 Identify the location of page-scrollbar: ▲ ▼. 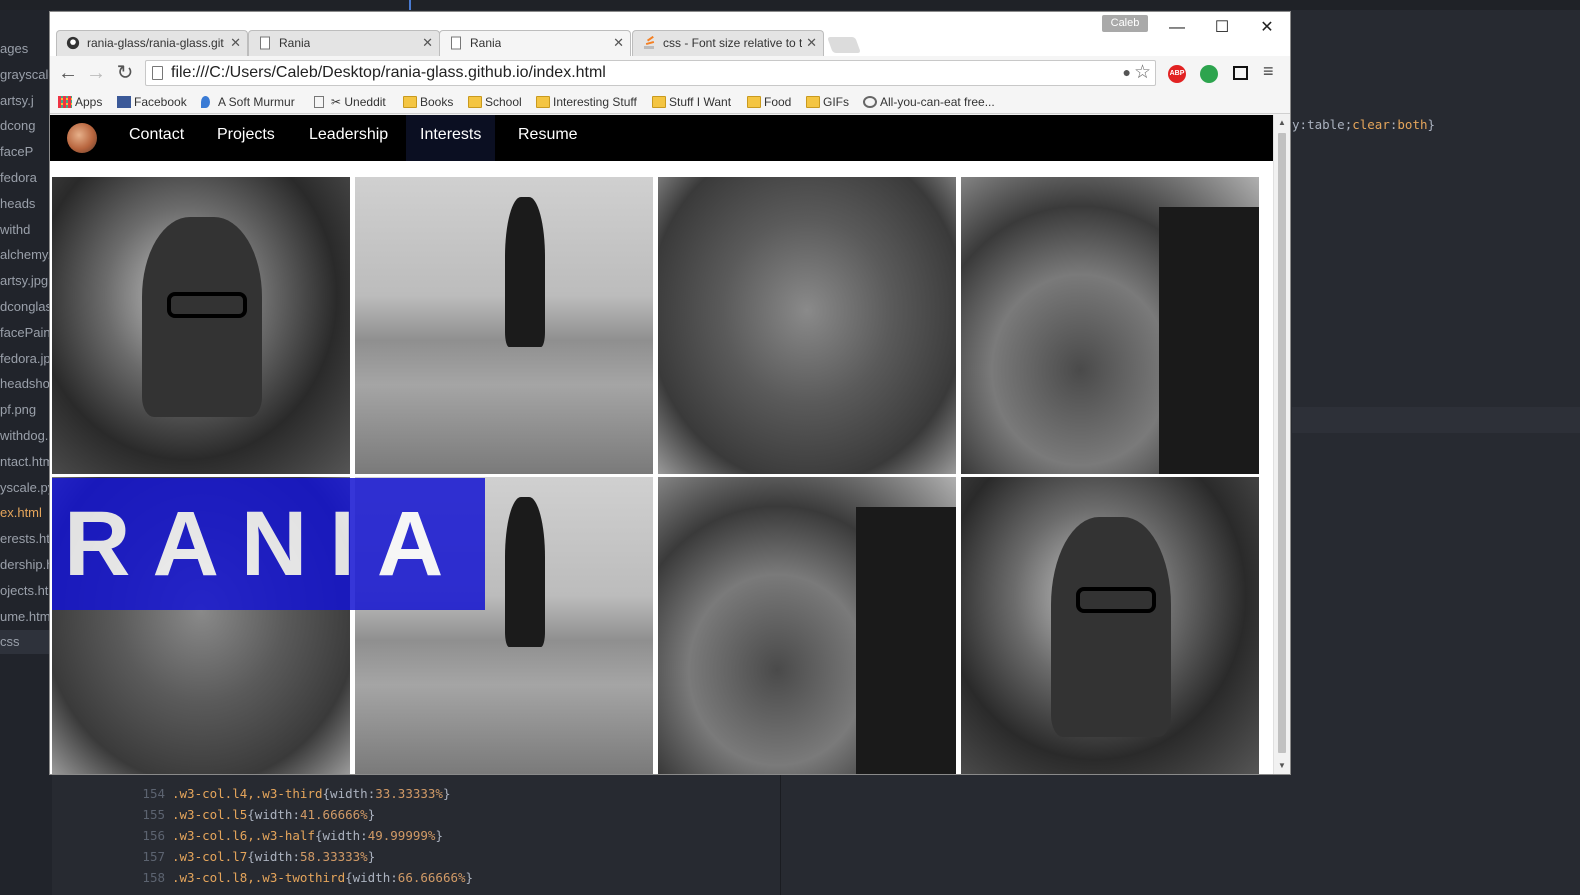
(1281, 444).